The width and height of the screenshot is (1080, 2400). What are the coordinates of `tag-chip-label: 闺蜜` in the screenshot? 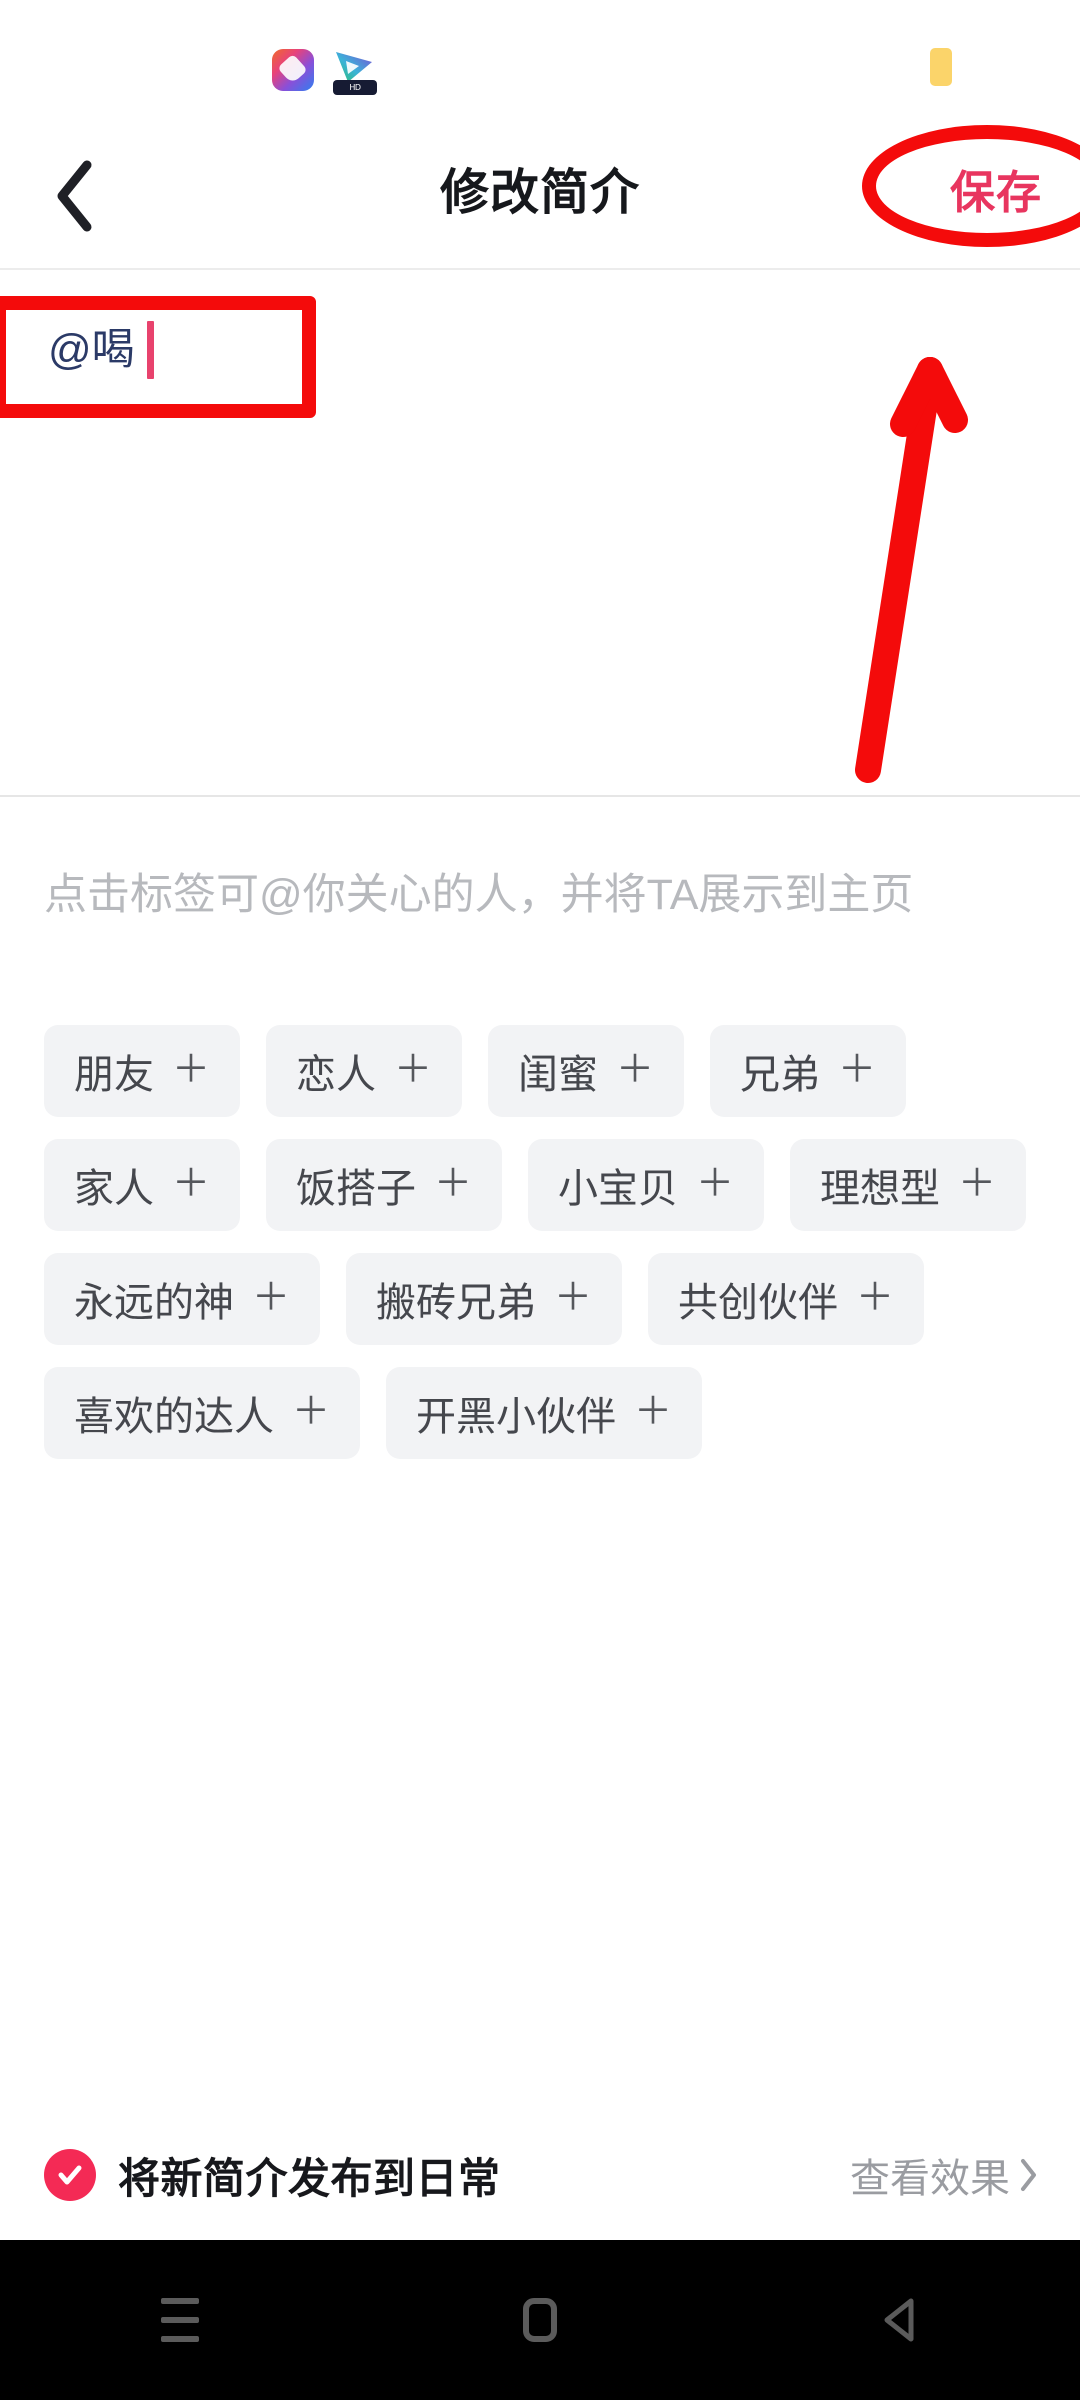 It's located at (558, 1075).